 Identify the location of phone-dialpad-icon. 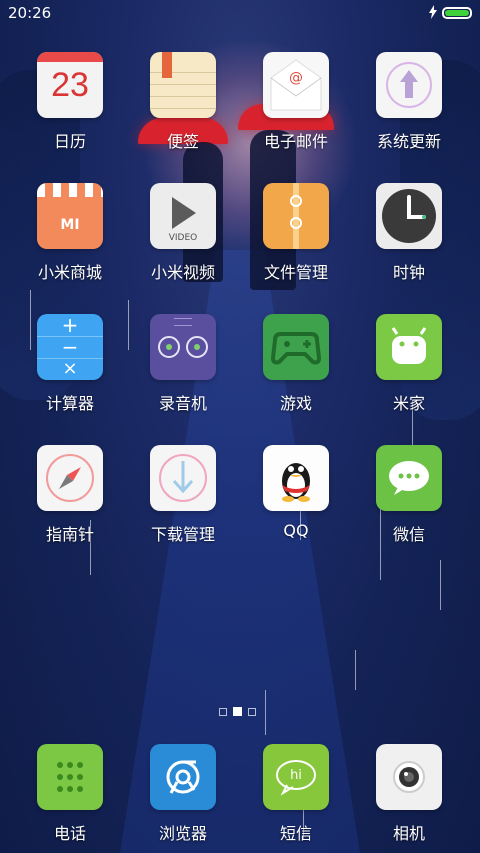
(70, 777).